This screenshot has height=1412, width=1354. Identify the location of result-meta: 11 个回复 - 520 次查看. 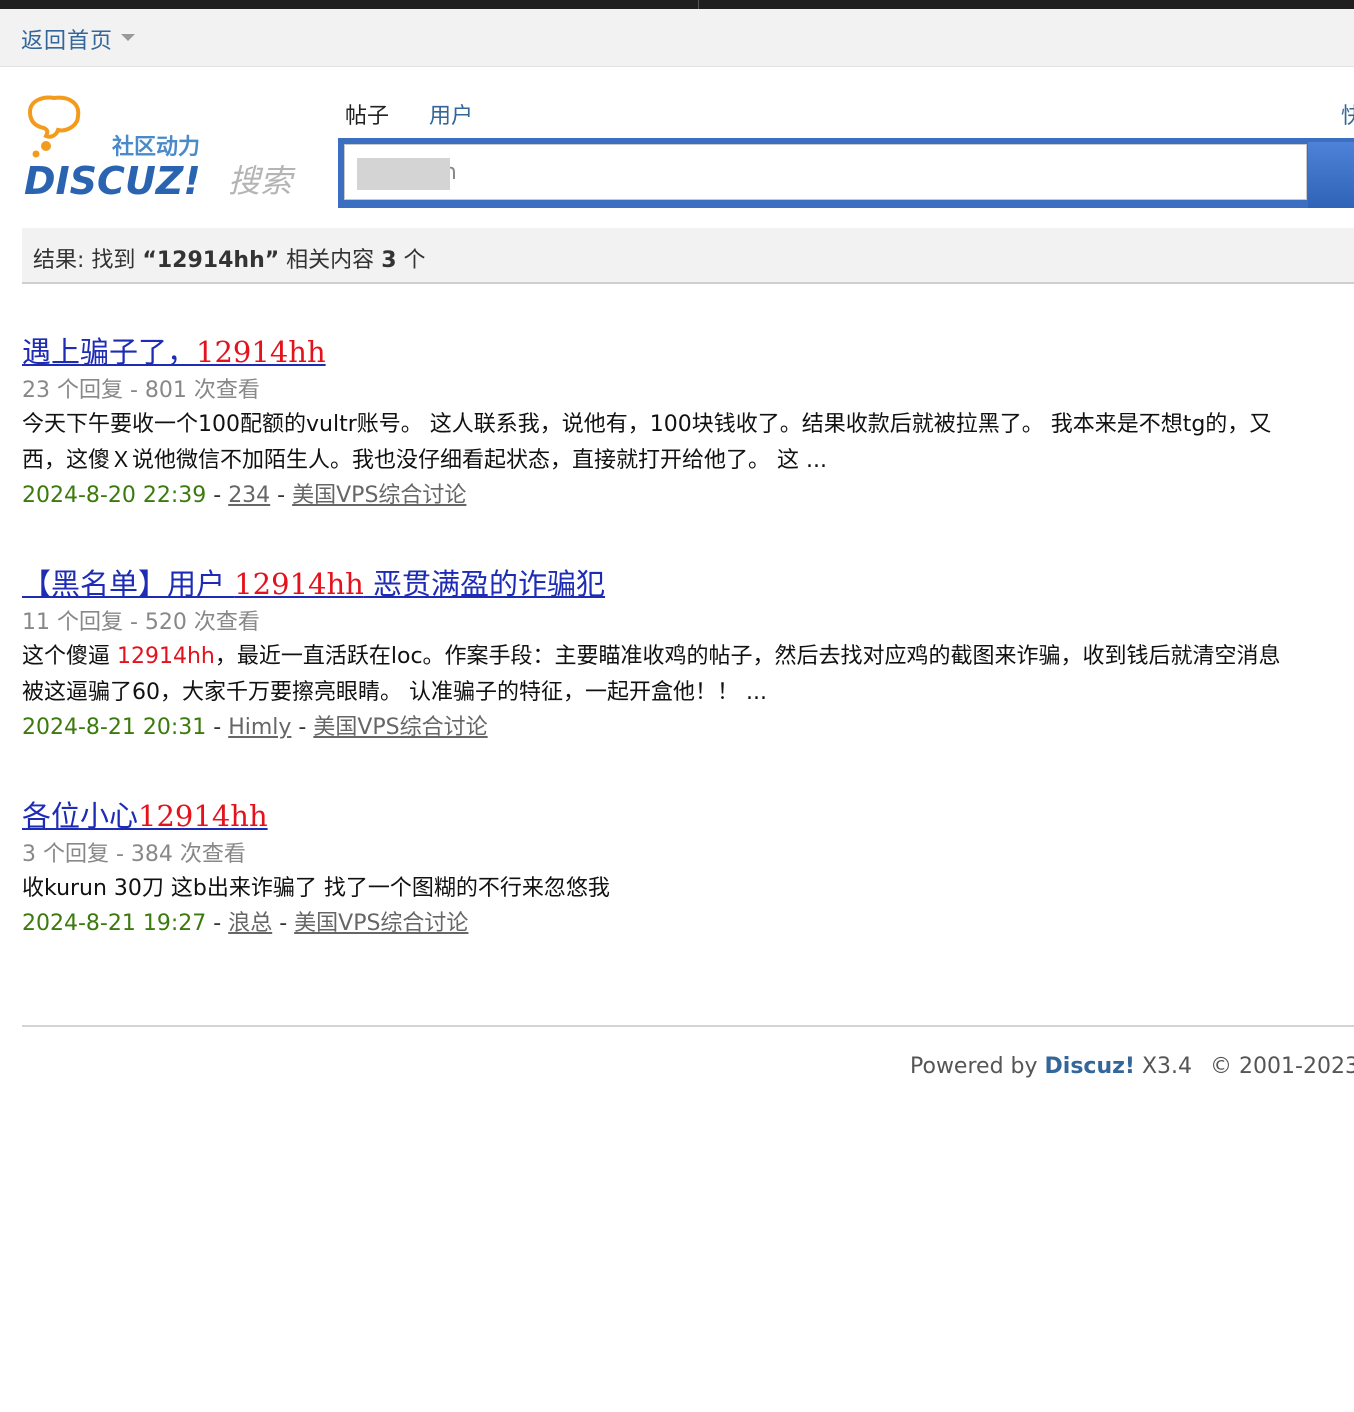
(141, 622).